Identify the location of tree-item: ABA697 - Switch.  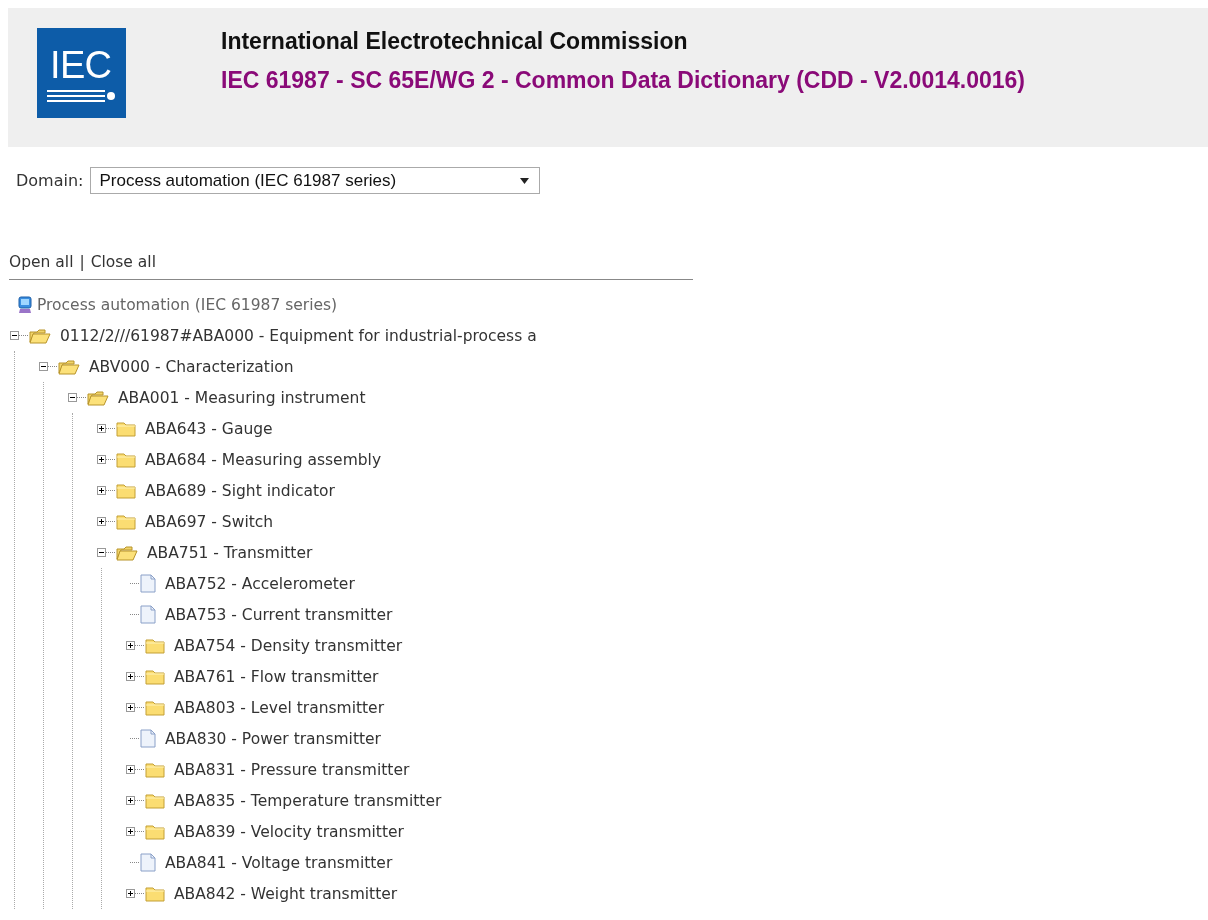
(209, 521).